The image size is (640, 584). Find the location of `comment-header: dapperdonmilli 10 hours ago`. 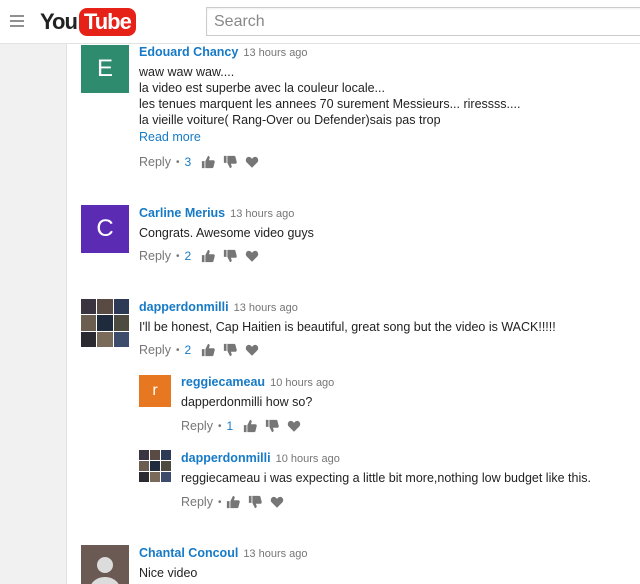

comment-header: dapperdonmilli 10 hours ago is located at coordinates (260, 457).